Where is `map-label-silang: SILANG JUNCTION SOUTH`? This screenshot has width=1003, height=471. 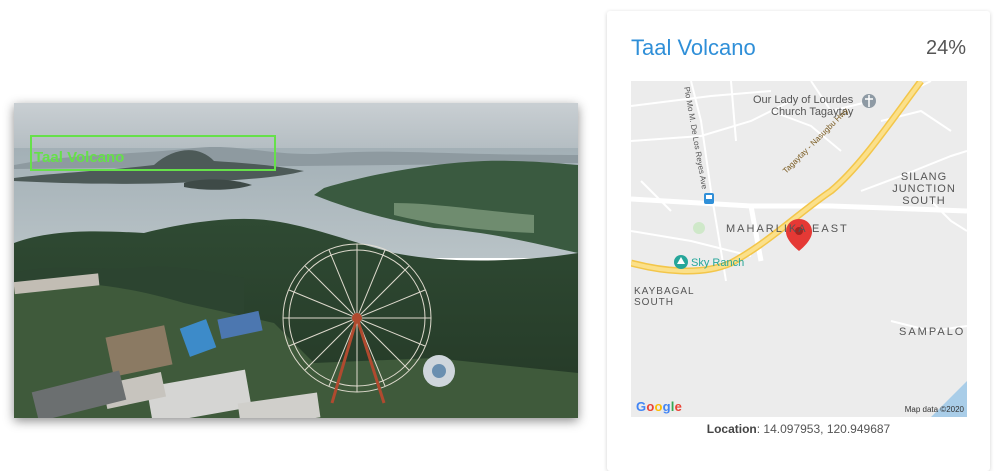
map-label-silang: SILANG JUNCTION SOUTH is located at coordinates (924, 189).